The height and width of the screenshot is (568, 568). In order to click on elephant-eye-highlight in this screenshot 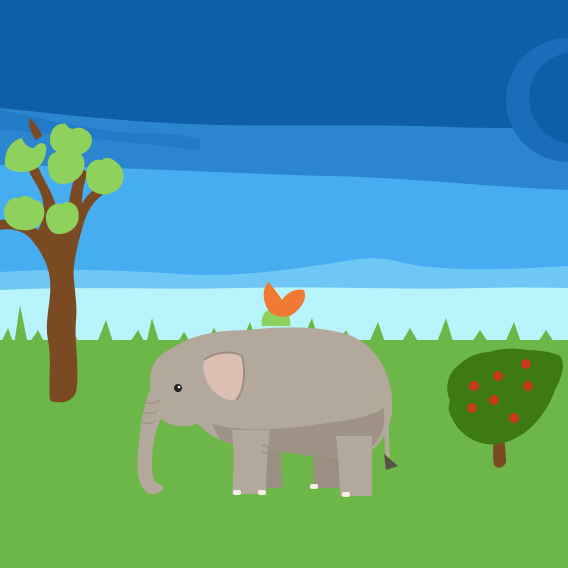, I will do `click(179, 387)`.